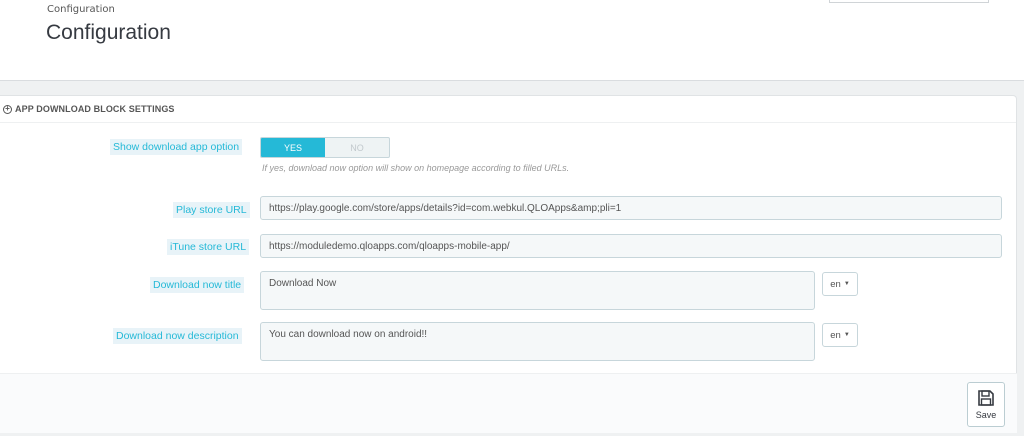 The height and width of the screenshot is (436, 1024). I want to click on switch-no-option: NO, so click(357, 147).